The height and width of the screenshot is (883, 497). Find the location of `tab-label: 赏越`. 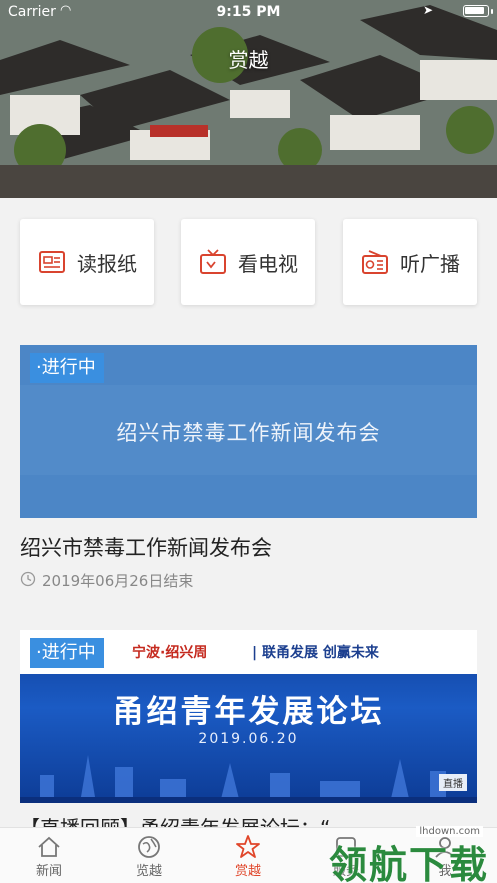

tab-label: 赏越 is located at coordinates (247, 871).